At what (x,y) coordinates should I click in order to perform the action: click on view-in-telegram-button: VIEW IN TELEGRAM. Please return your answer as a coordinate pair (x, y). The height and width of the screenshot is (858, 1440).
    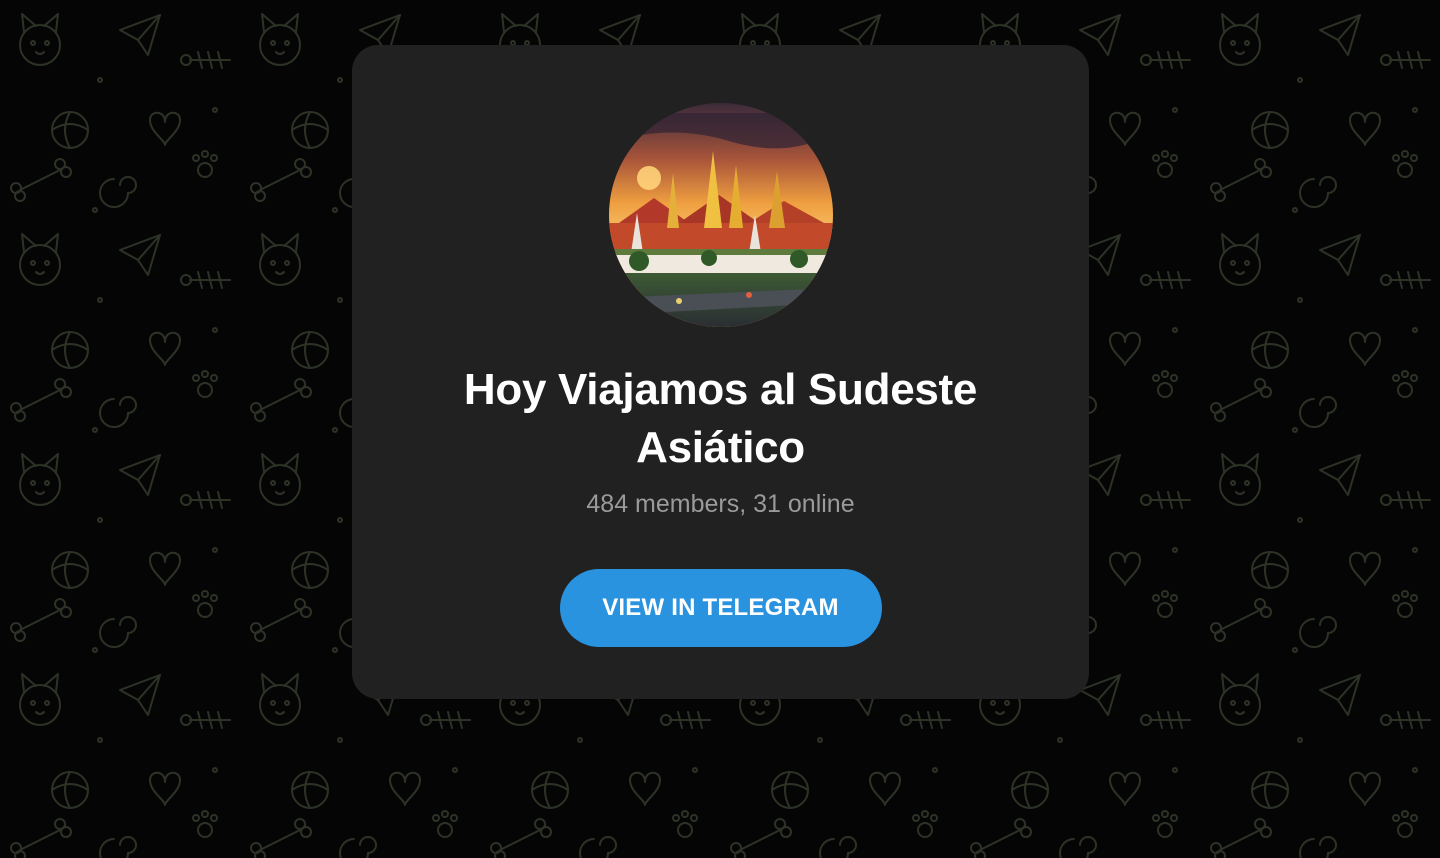
    Looking at the image, I should click on (720, 608).